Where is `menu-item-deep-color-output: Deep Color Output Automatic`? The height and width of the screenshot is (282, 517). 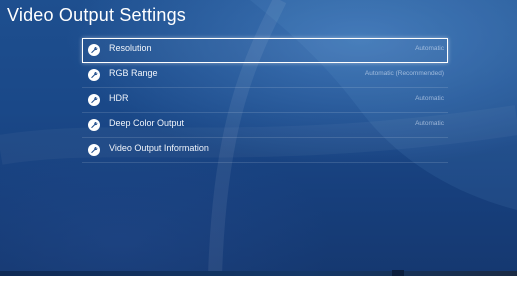 menu-item-deep-color-output: Deep Color Output Automatic is located at coordinates (265, 125).